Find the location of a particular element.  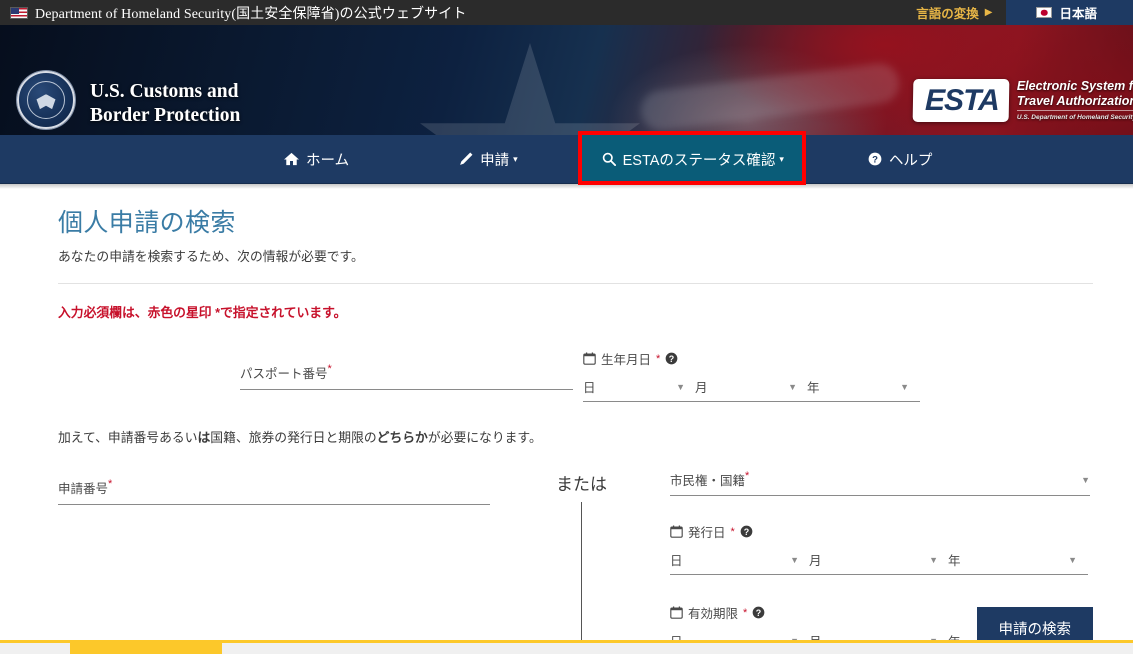

issue-day-select: 日 ▼ is located at coordinates (739, 559).